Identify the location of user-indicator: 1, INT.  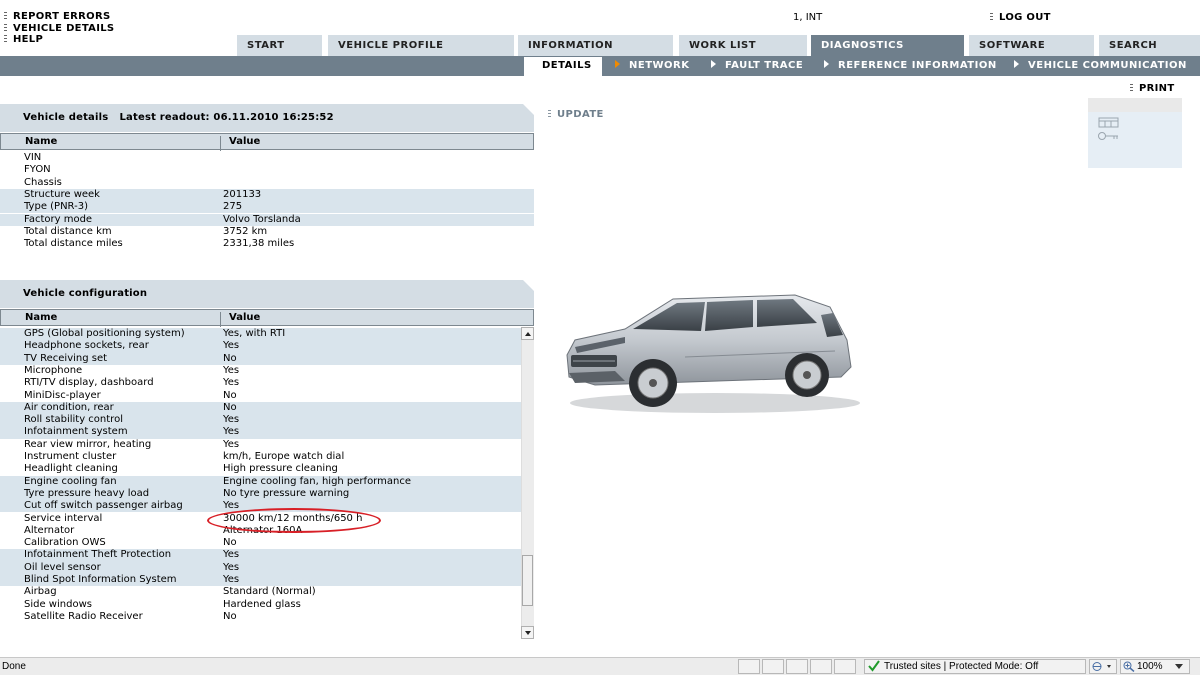
(808, 17).